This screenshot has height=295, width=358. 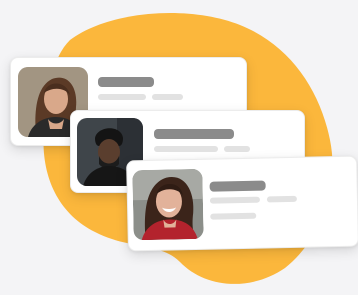 I want to click on smiling-woman-red-top-photo, so click(x=168, y=204).